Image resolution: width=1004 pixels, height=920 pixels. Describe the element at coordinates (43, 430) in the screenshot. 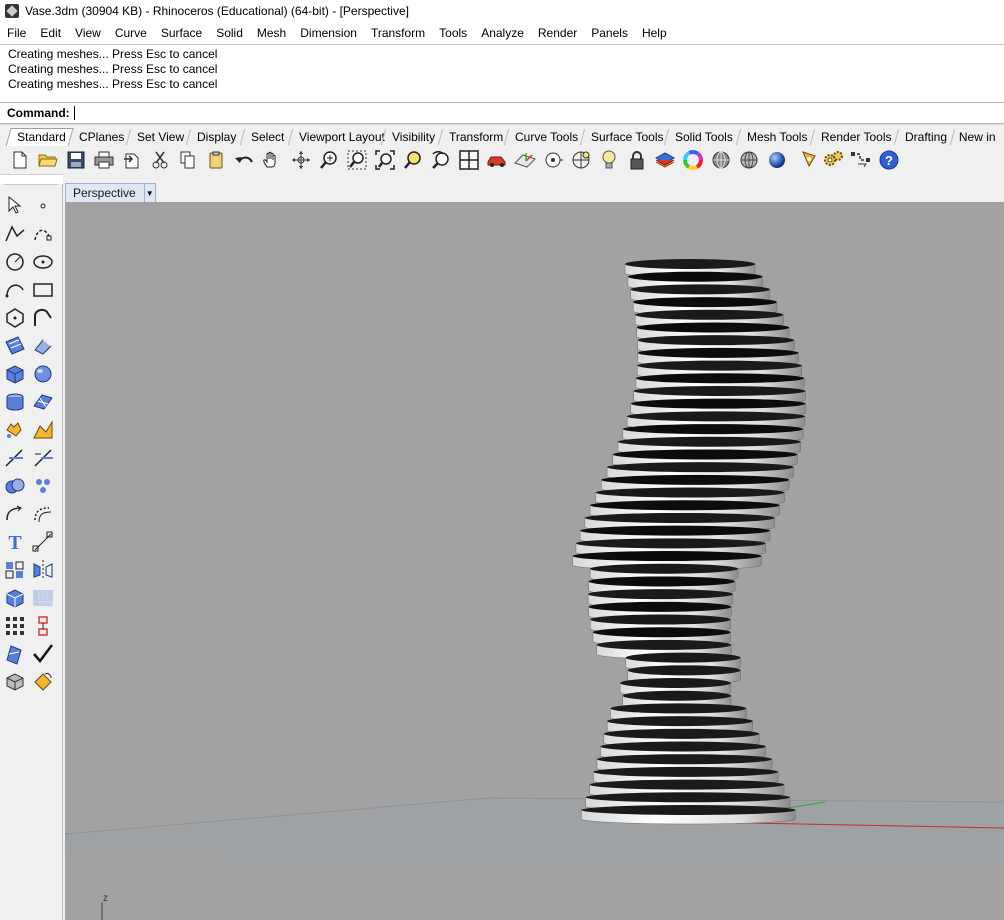

I see `boolean-split-icon` at that location.